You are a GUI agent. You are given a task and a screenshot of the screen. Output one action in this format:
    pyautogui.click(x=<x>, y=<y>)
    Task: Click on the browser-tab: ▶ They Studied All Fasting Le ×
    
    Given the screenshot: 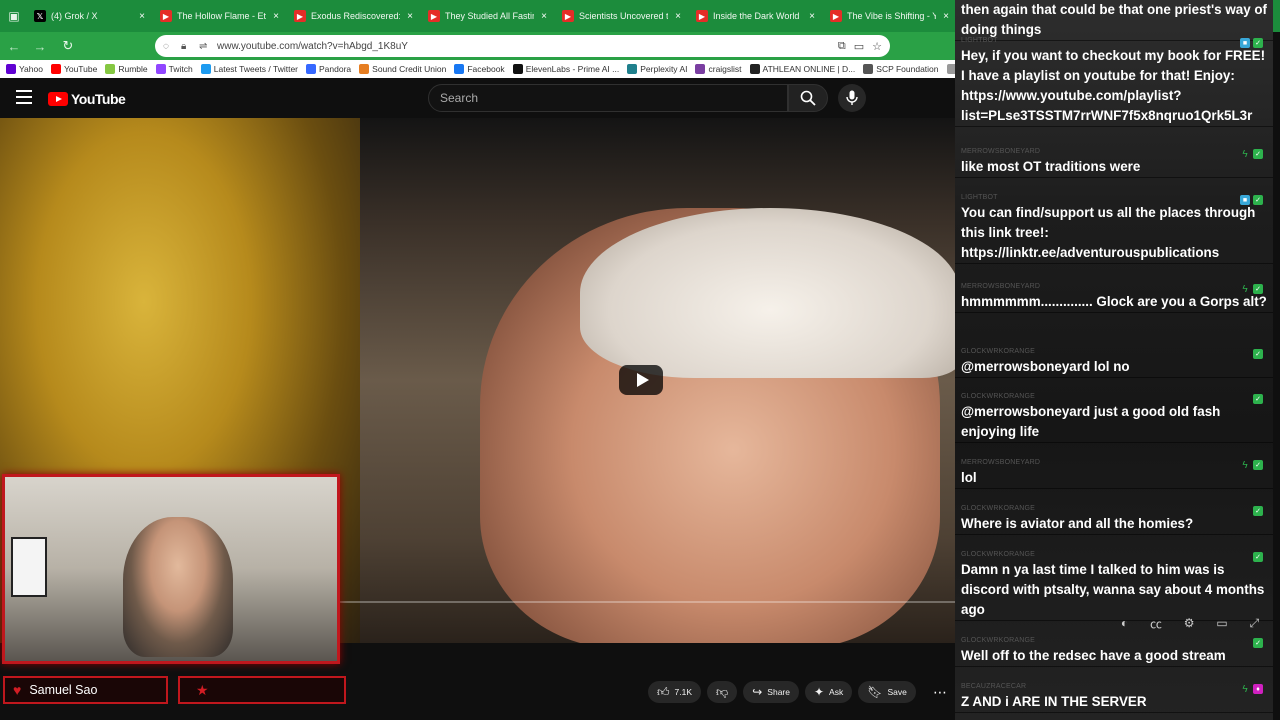 What is the action you would take?
    pyautogui.click(x=489, y=16)
    